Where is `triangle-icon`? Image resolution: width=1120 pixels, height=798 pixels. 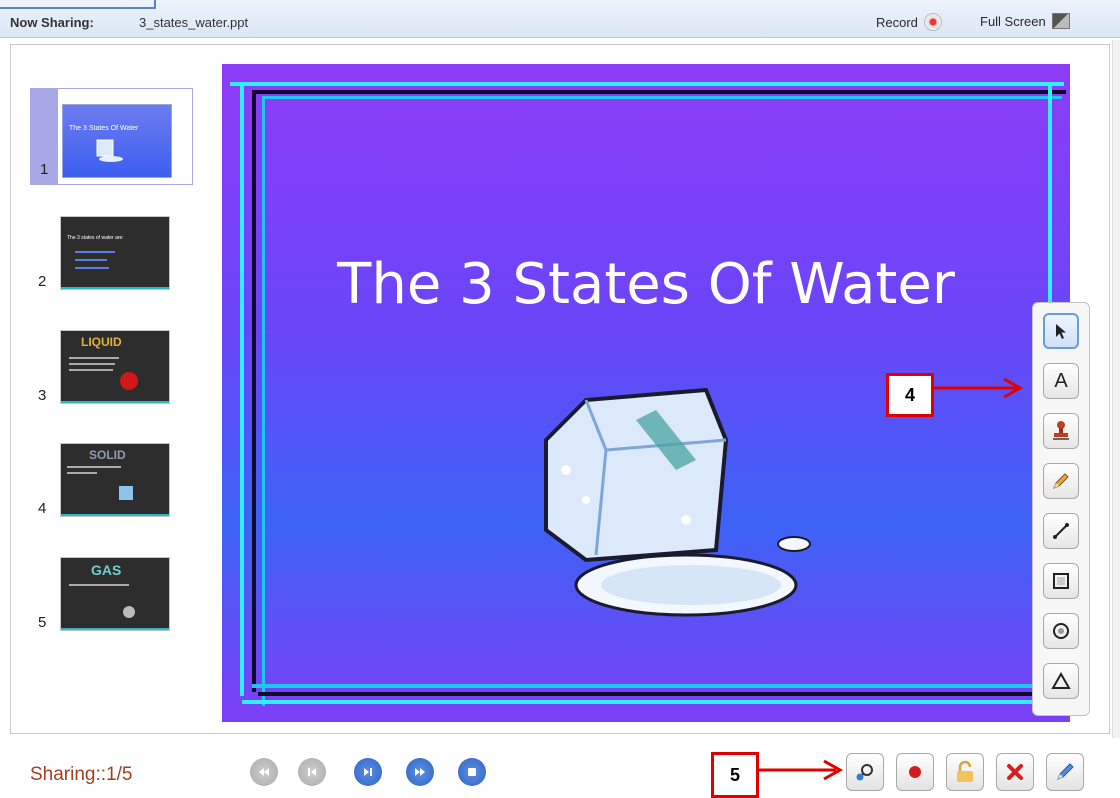 triangle-icon is located at coordinates (1061, 680).